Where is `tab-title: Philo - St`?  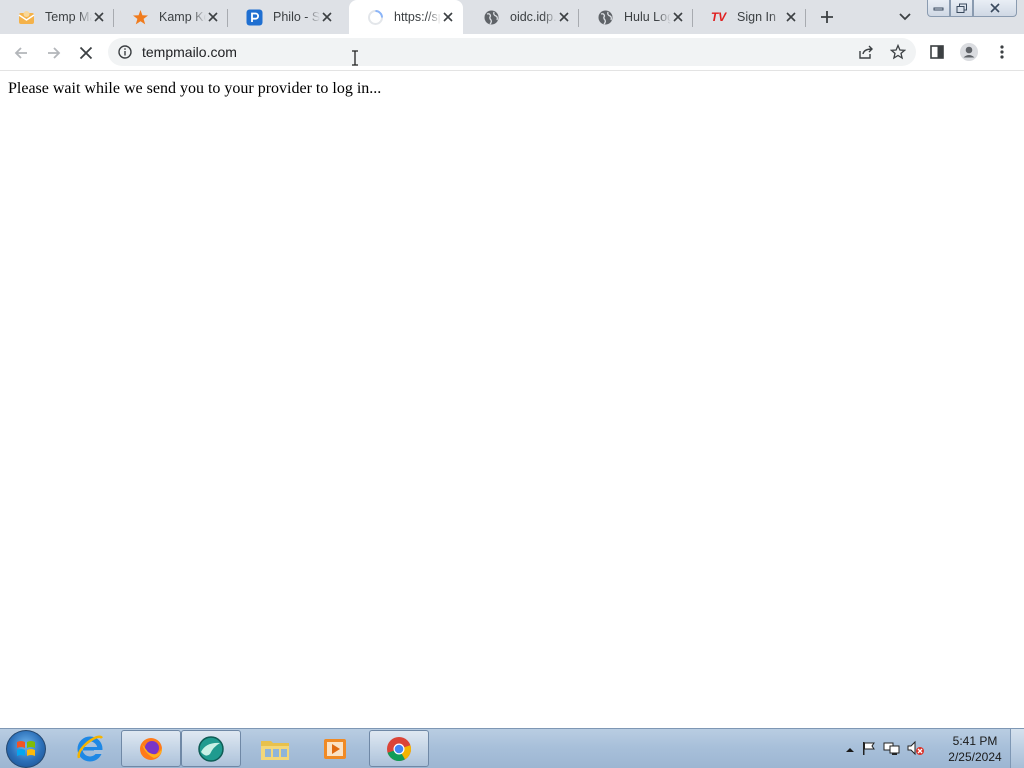
tab-title: Philo - St is located at coordinates (296, 17).